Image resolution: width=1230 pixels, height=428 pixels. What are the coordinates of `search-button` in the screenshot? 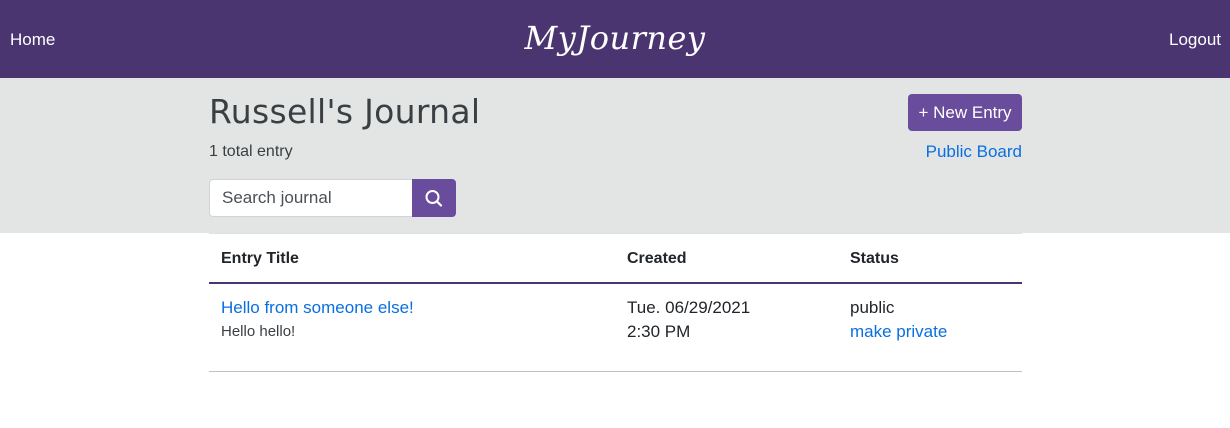 It's located at (434, 198).